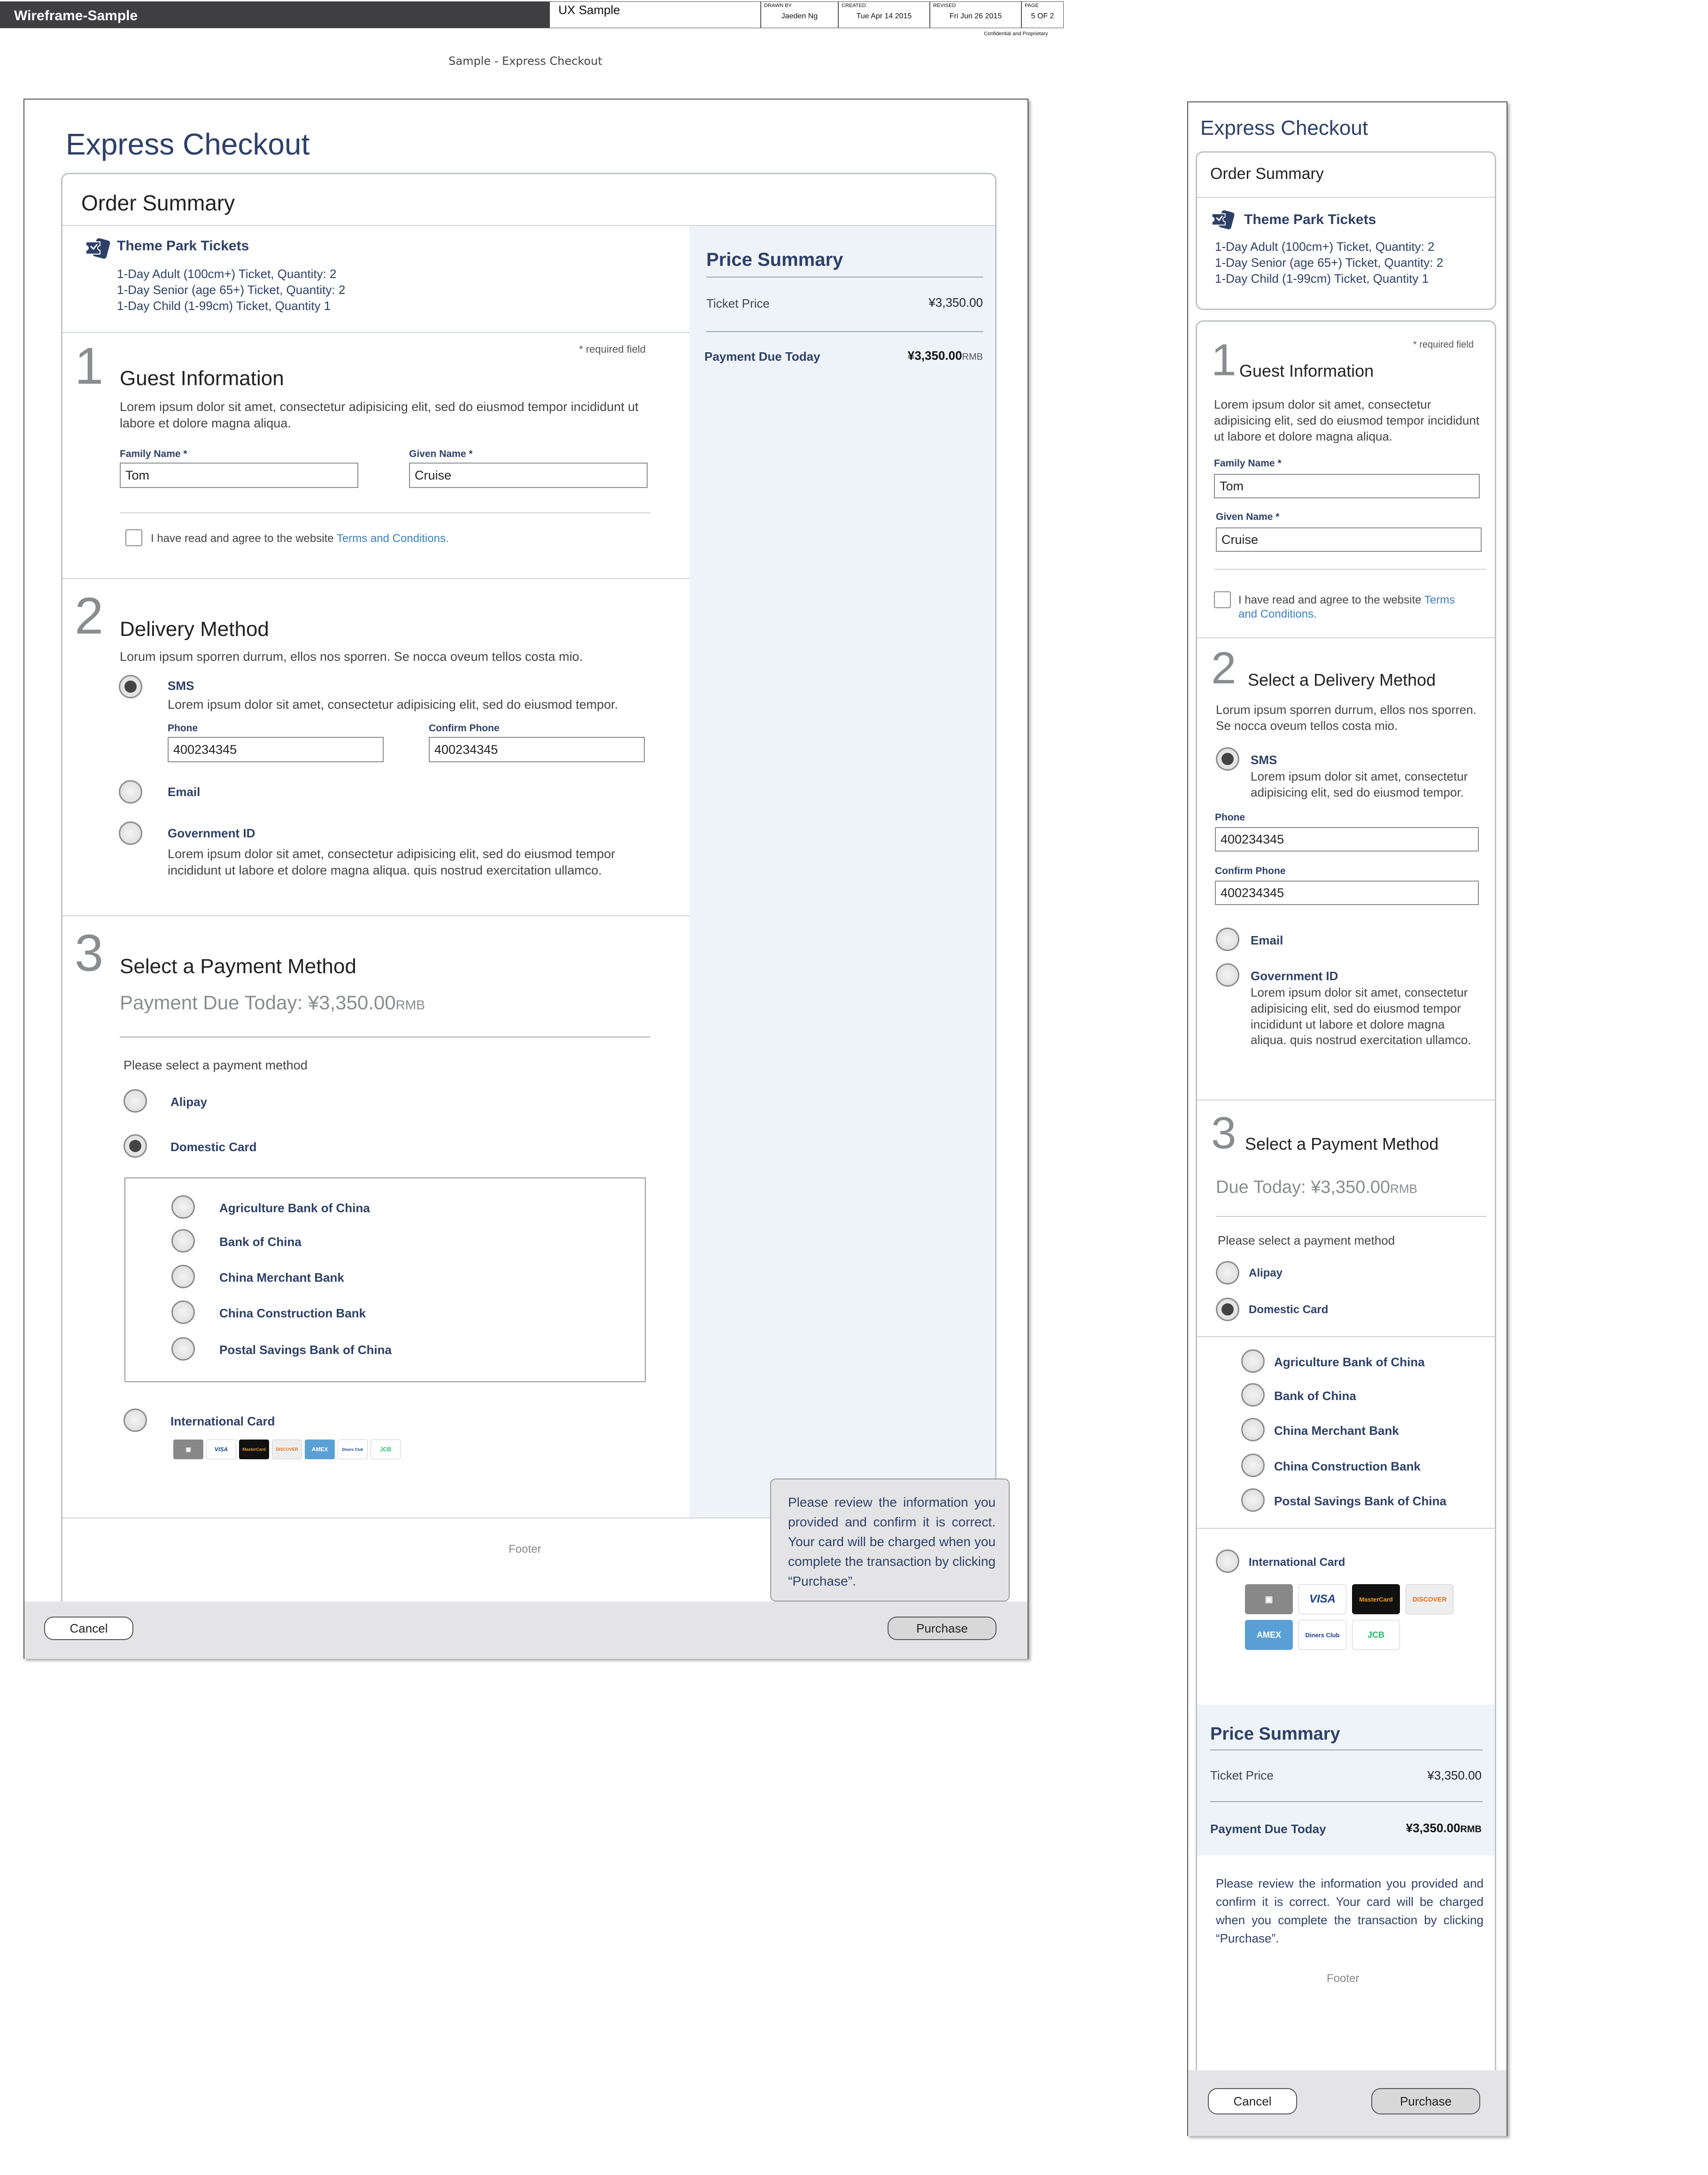 This screenshot has height=2175, width=1708. Describe the element at coordinates (1322, 1635) in the screenshot. I see `diners-club-icon: Diners Club` at that location.